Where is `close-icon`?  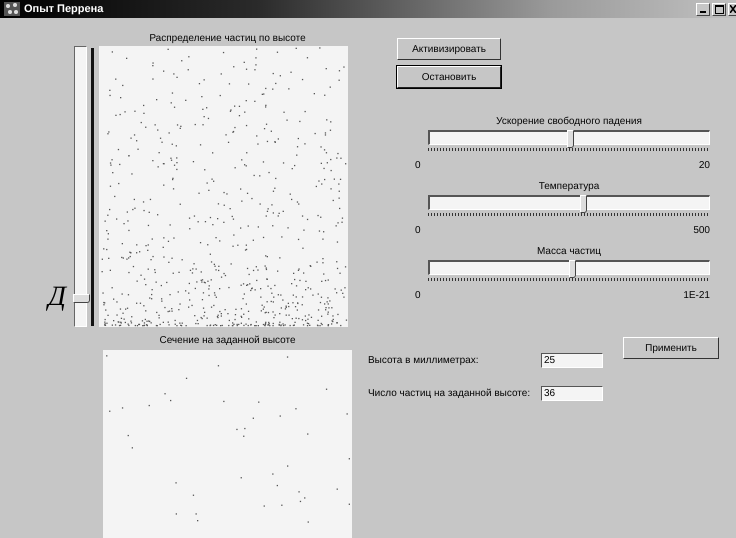 close-icon is located at coordinates (733, 9).